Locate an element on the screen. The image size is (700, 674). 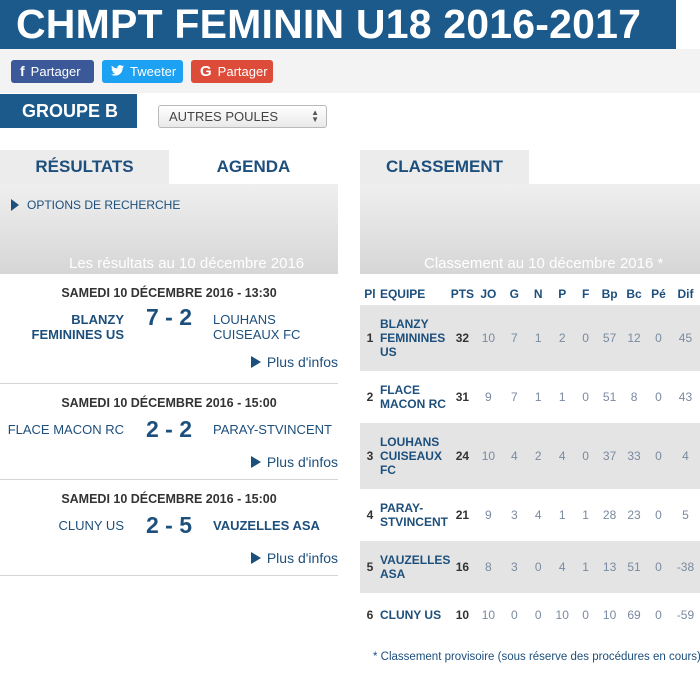
table-cell: 43 is located at coordinates (685, 397).